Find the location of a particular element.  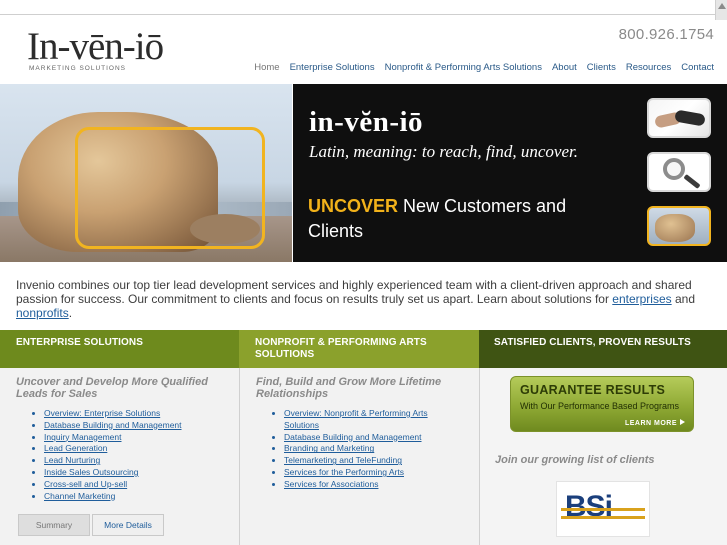

highlight-frame is located at coordinates (170, 188).